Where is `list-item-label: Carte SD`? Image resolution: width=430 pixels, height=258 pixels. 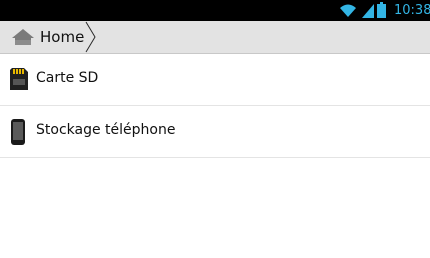 list-item-label: Carte SD is located at coordinates (67, 78).